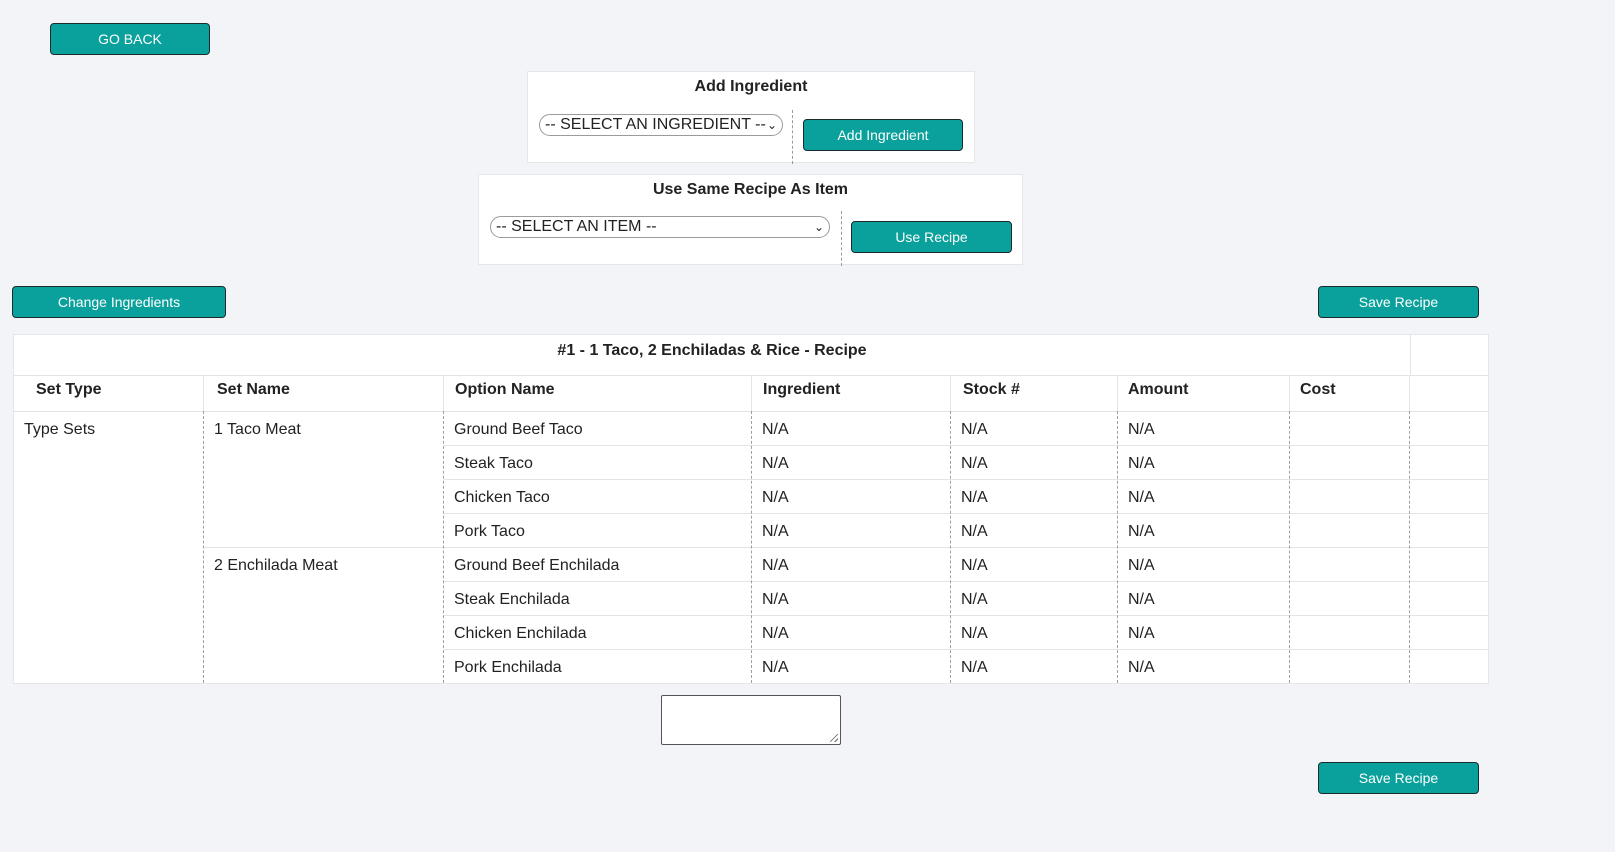 The height and width of the screenshot is (852, 1615). I want to click on set-type-cell: Type Sets, so click(60, 429).